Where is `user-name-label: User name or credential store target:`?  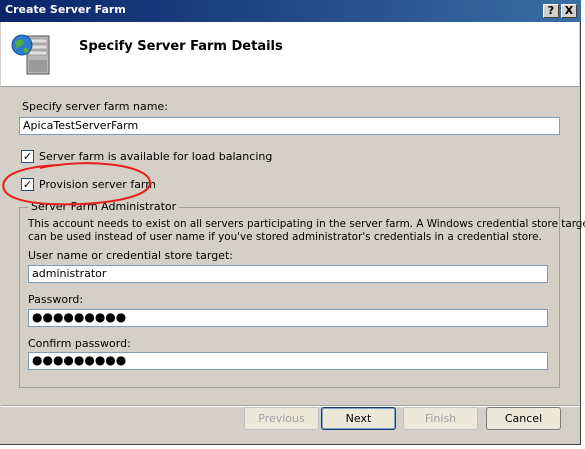
user-name-label: User name or credential store target: is located at coordinates (130, 255).